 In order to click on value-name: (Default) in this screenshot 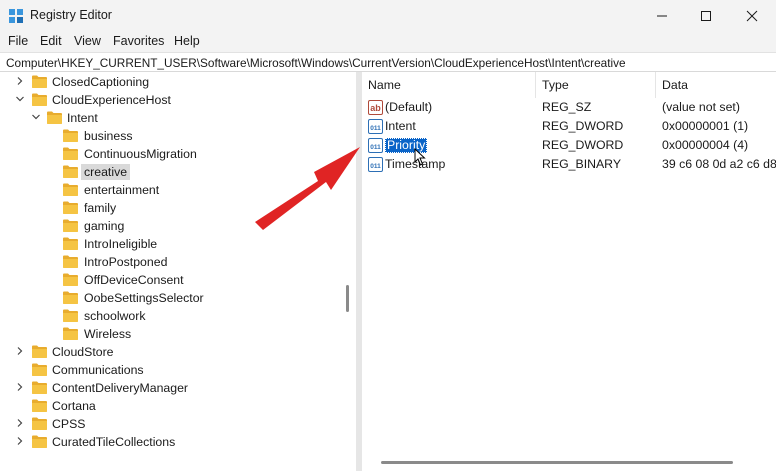, I will do `click(409, 107)`.